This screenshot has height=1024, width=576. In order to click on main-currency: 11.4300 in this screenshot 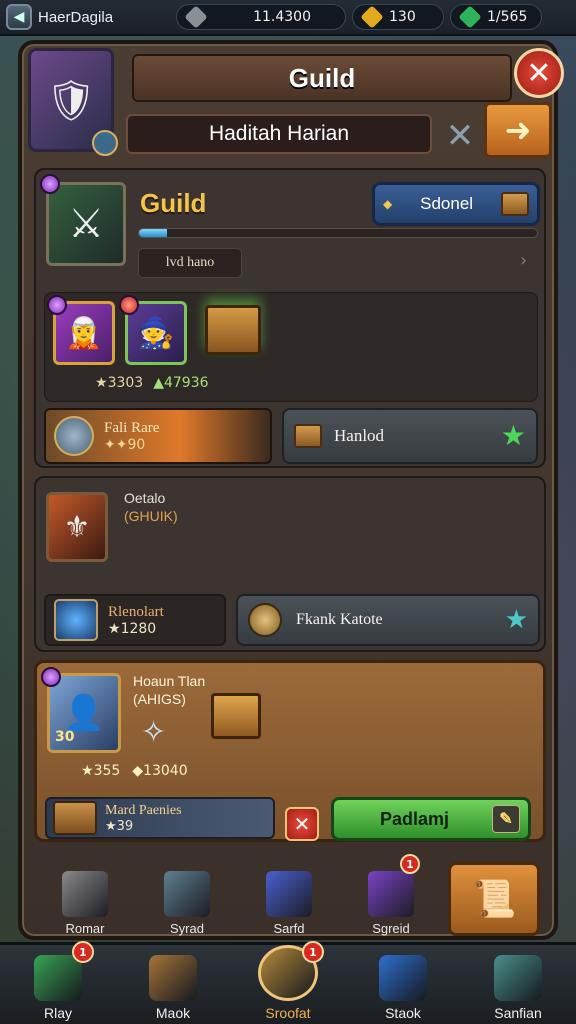, I will do `click(261, 17)`.